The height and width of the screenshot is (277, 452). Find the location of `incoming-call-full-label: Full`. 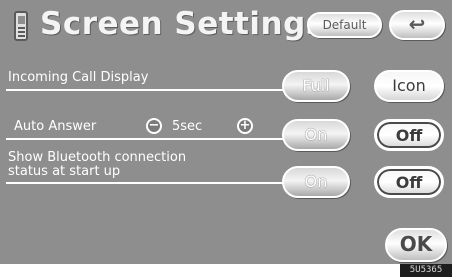

incoming-call-full-label: Full is located at coordinates (316, 85).